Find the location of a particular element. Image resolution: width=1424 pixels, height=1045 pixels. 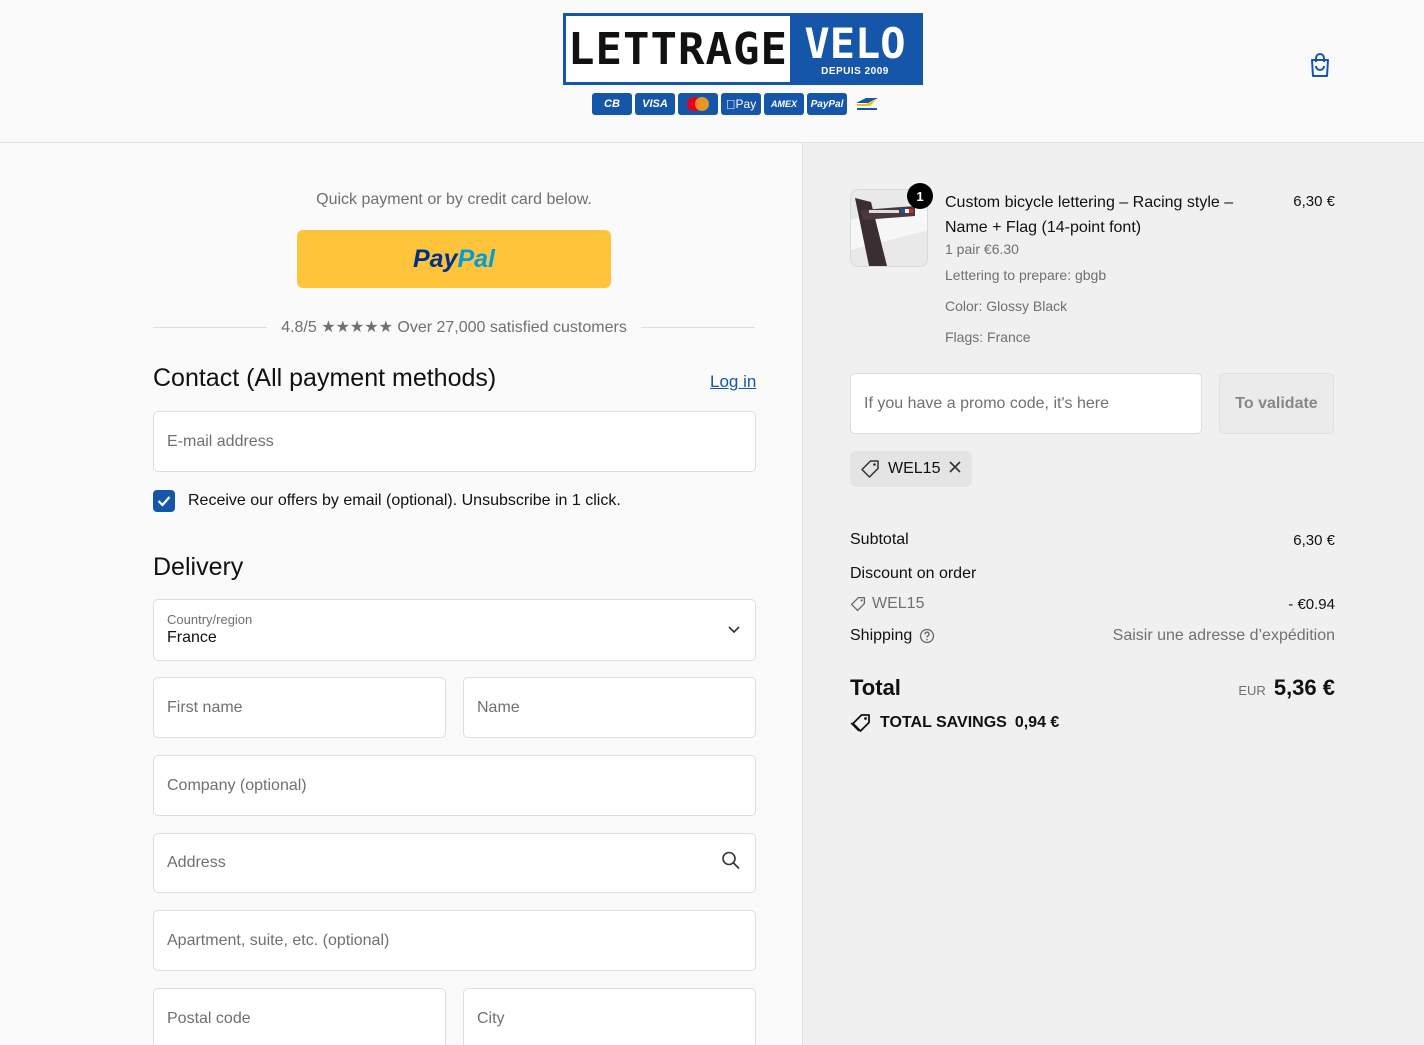

shopping-bag-icon is located at coordinates (1320, 65).